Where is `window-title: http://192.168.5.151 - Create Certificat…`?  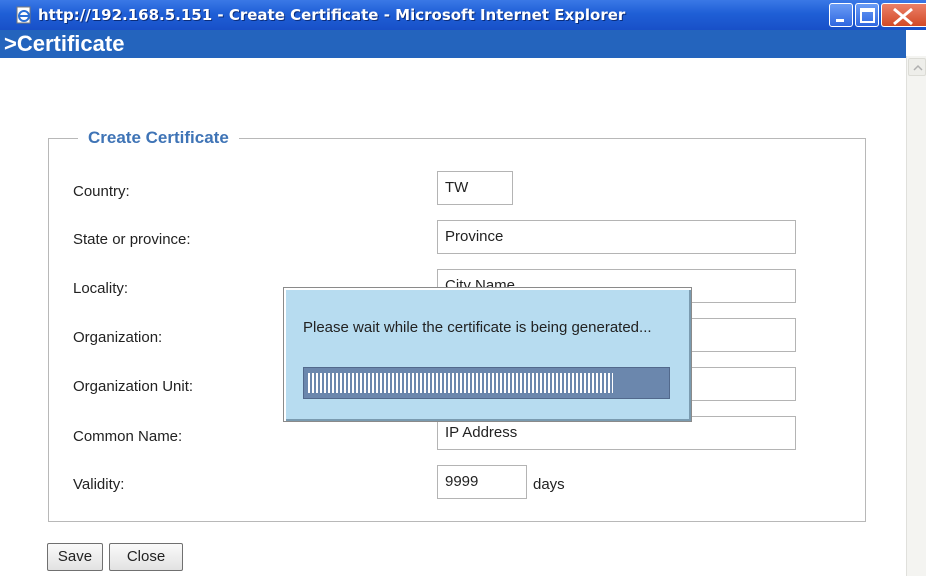
window-title: http://192.168.5.151 - Create Certificat… is located at coordinates (332, 15).